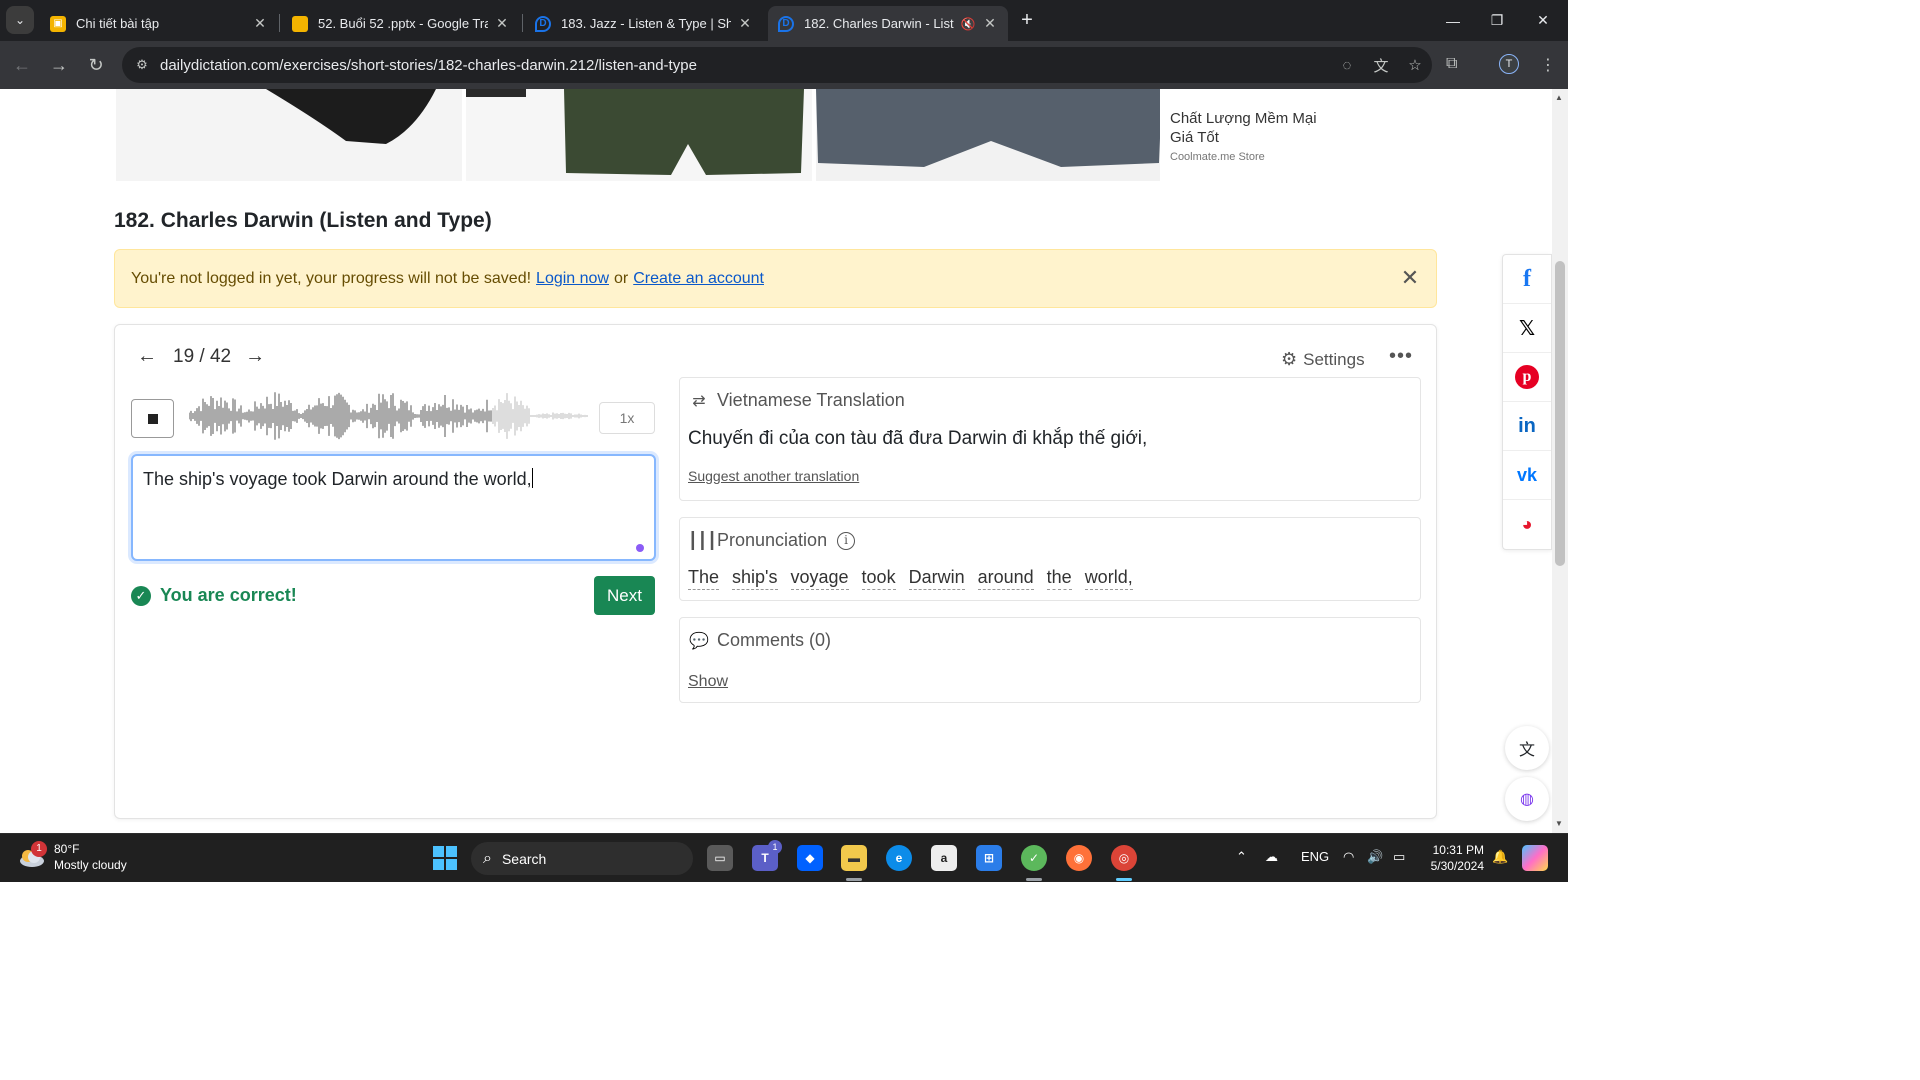 Image resolution: width=1920 pixels, height=1080 pixels. What do you see at coordinates (1453, 858) in the screenshot?
I see `system-clock: 10:31 PM 5/30/2024` at bounding box center [1453, 858].